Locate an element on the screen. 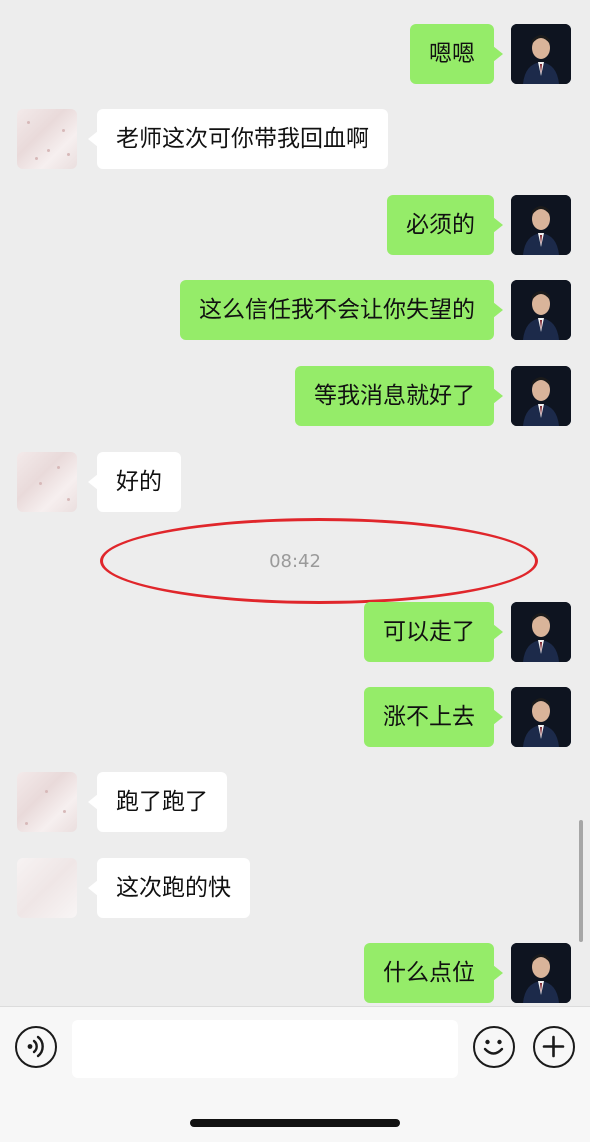 The image size is (590, 1142). message-timestamp: 08:42 is located at coordinates (295, 561).